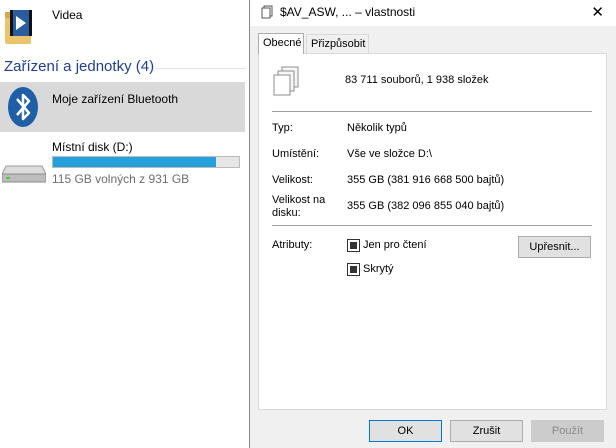  Describe the element at coordinates (377, 128) in the screenshot. I see `type-value: Několik typů` at that location.